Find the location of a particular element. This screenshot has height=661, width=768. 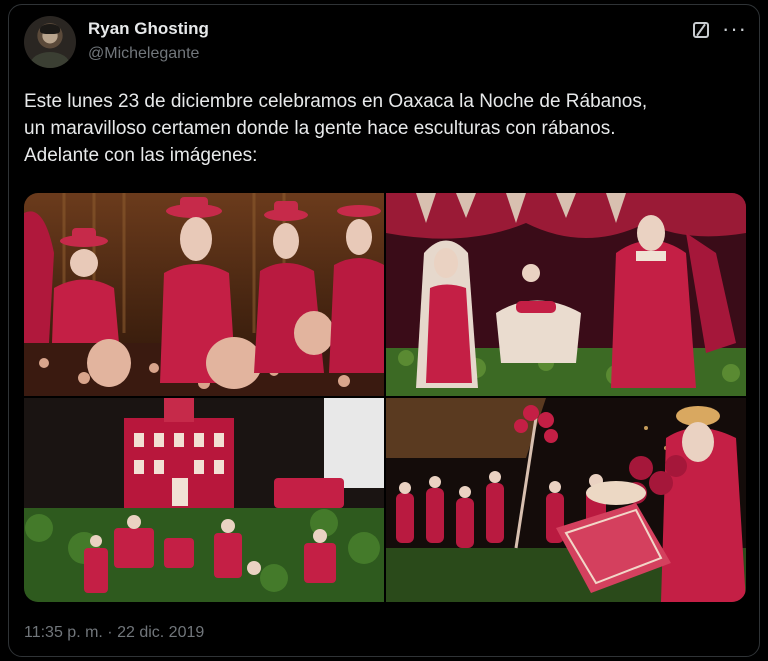

tweet-timestamp: 11:35 p. m. · 22 dic. 2019 is located at coordinates (114, 633).